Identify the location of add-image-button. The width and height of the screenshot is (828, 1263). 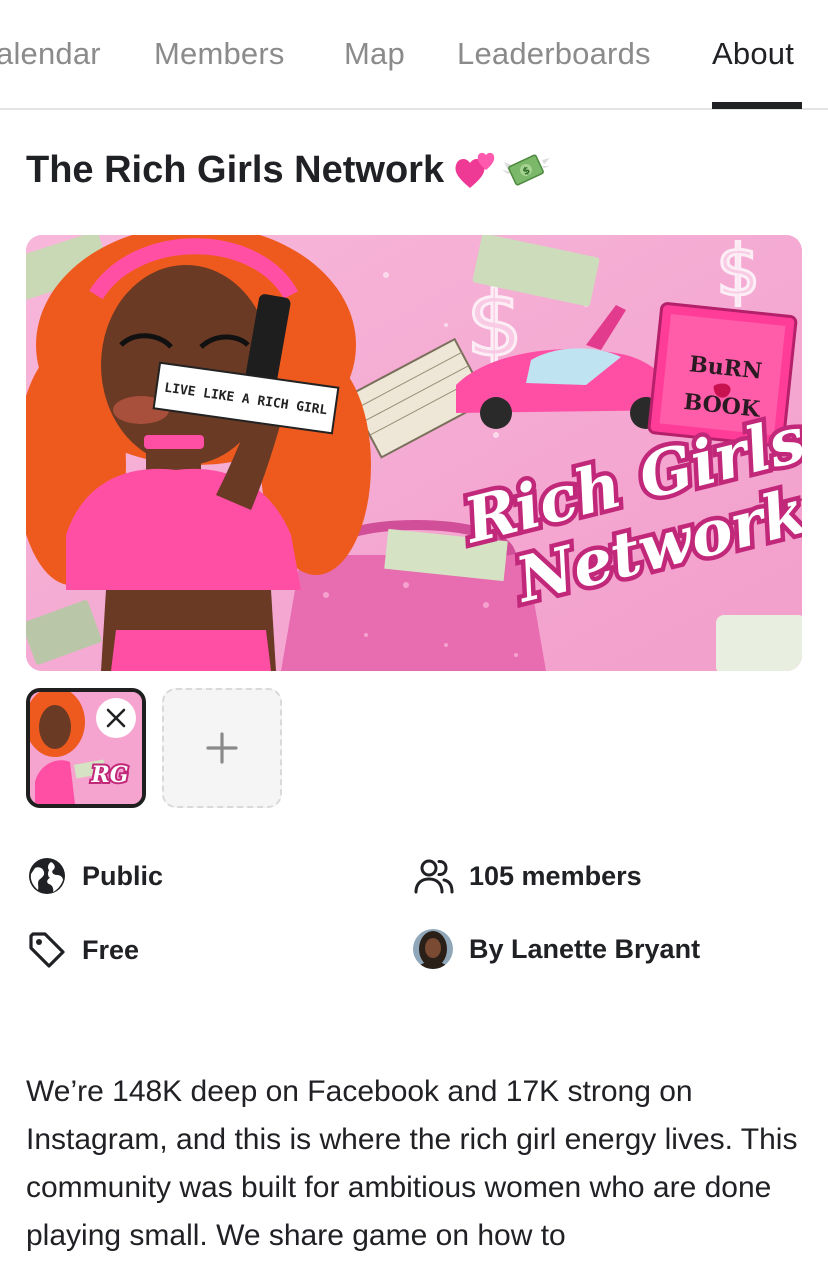
(222, 748).